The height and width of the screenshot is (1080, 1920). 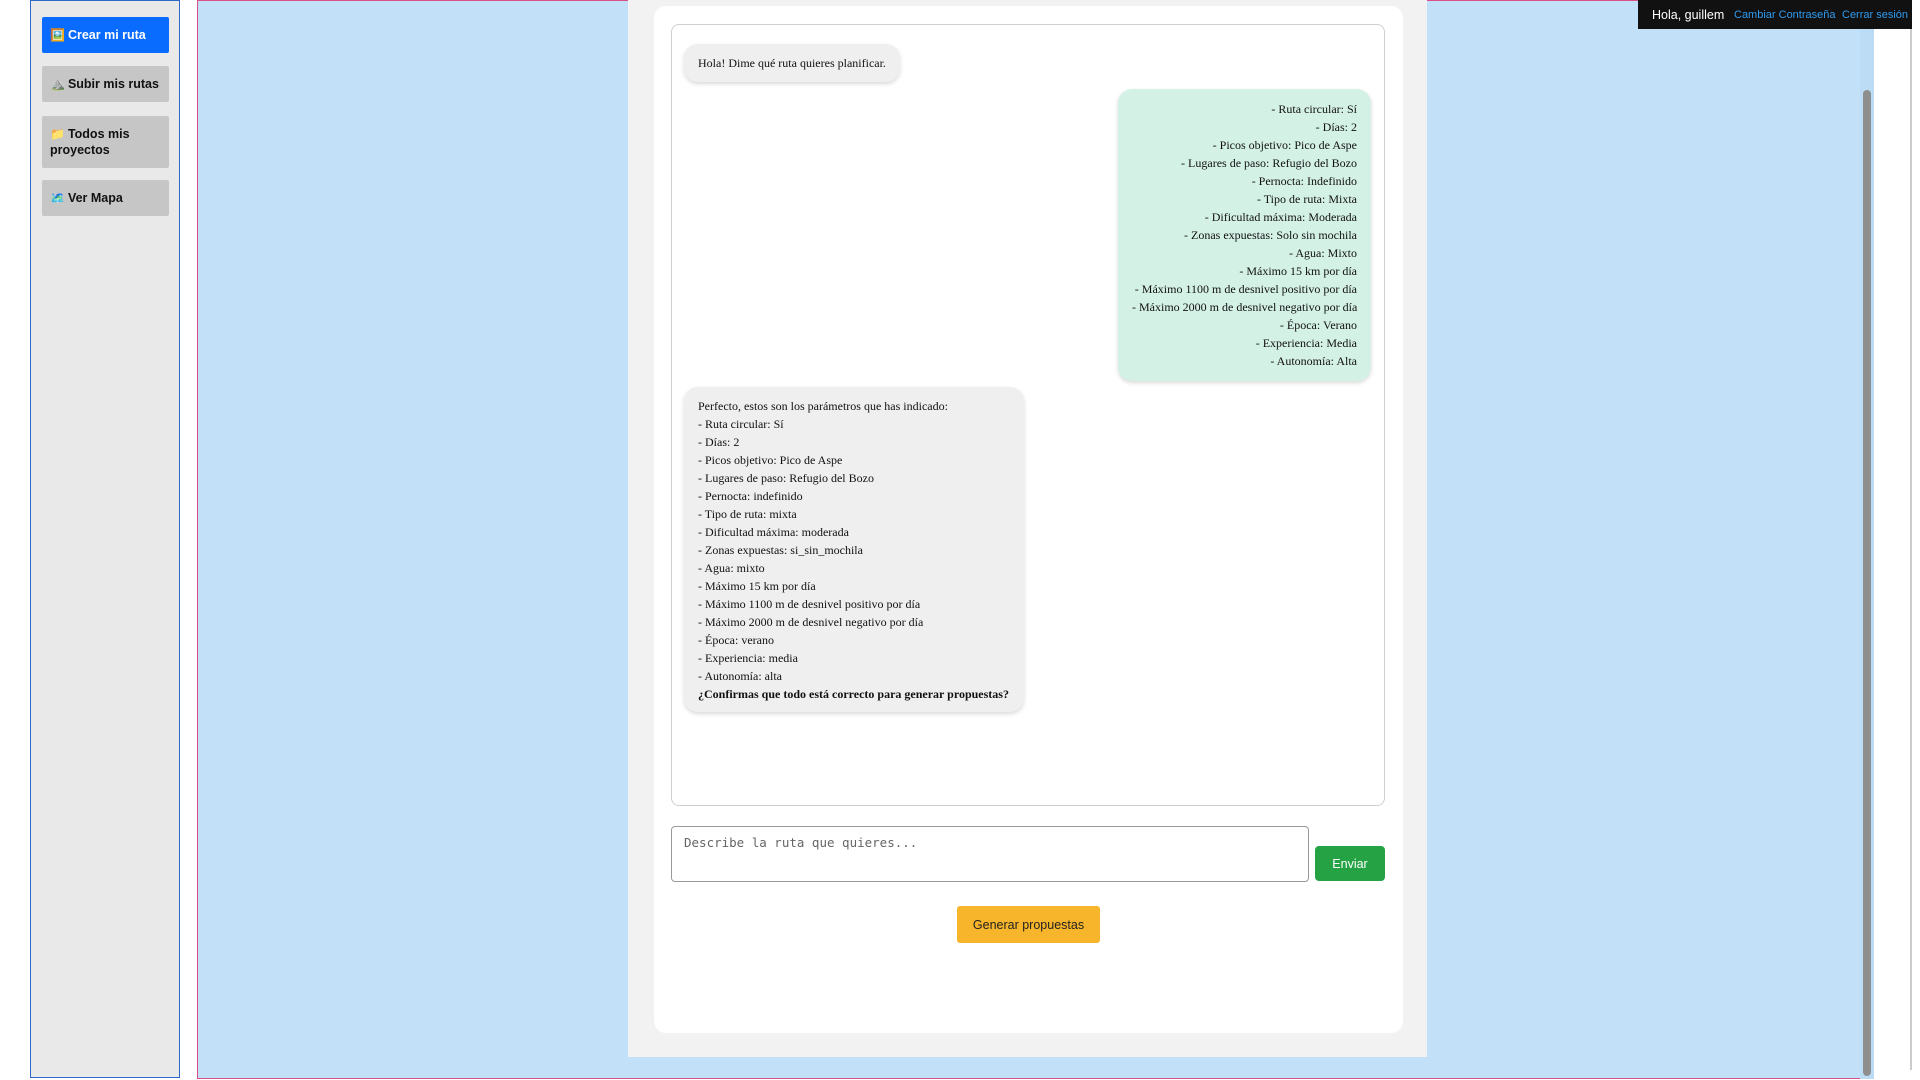 What do you see at coordinates (731, 568) in the screenshot?
I see `message-line: - Agua: mixto` at bounding box center [731, 568].